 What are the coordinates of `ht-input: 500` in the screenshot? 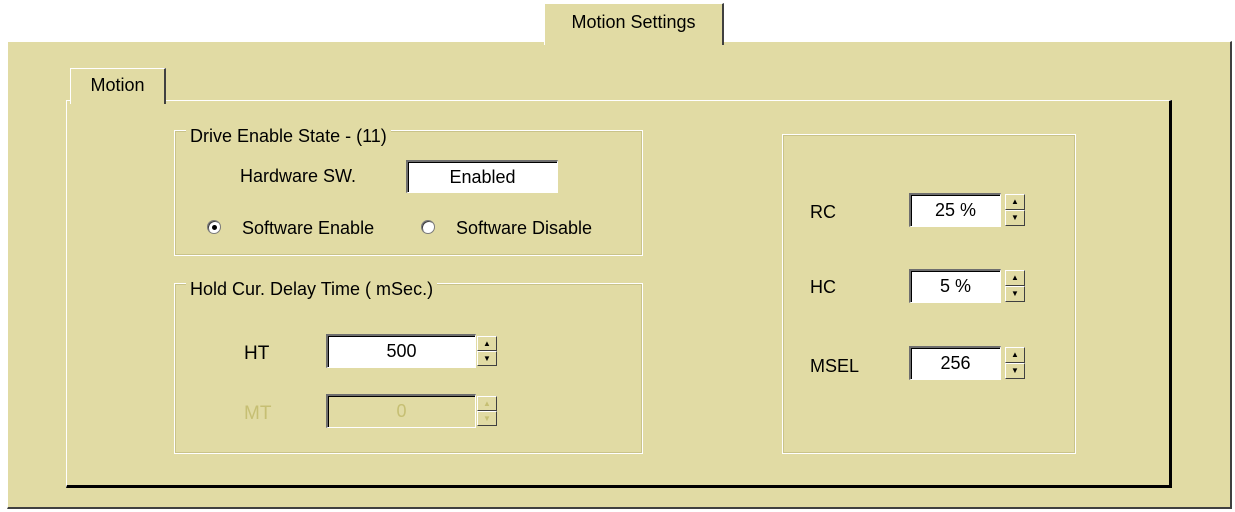 It's located at (401, 351).